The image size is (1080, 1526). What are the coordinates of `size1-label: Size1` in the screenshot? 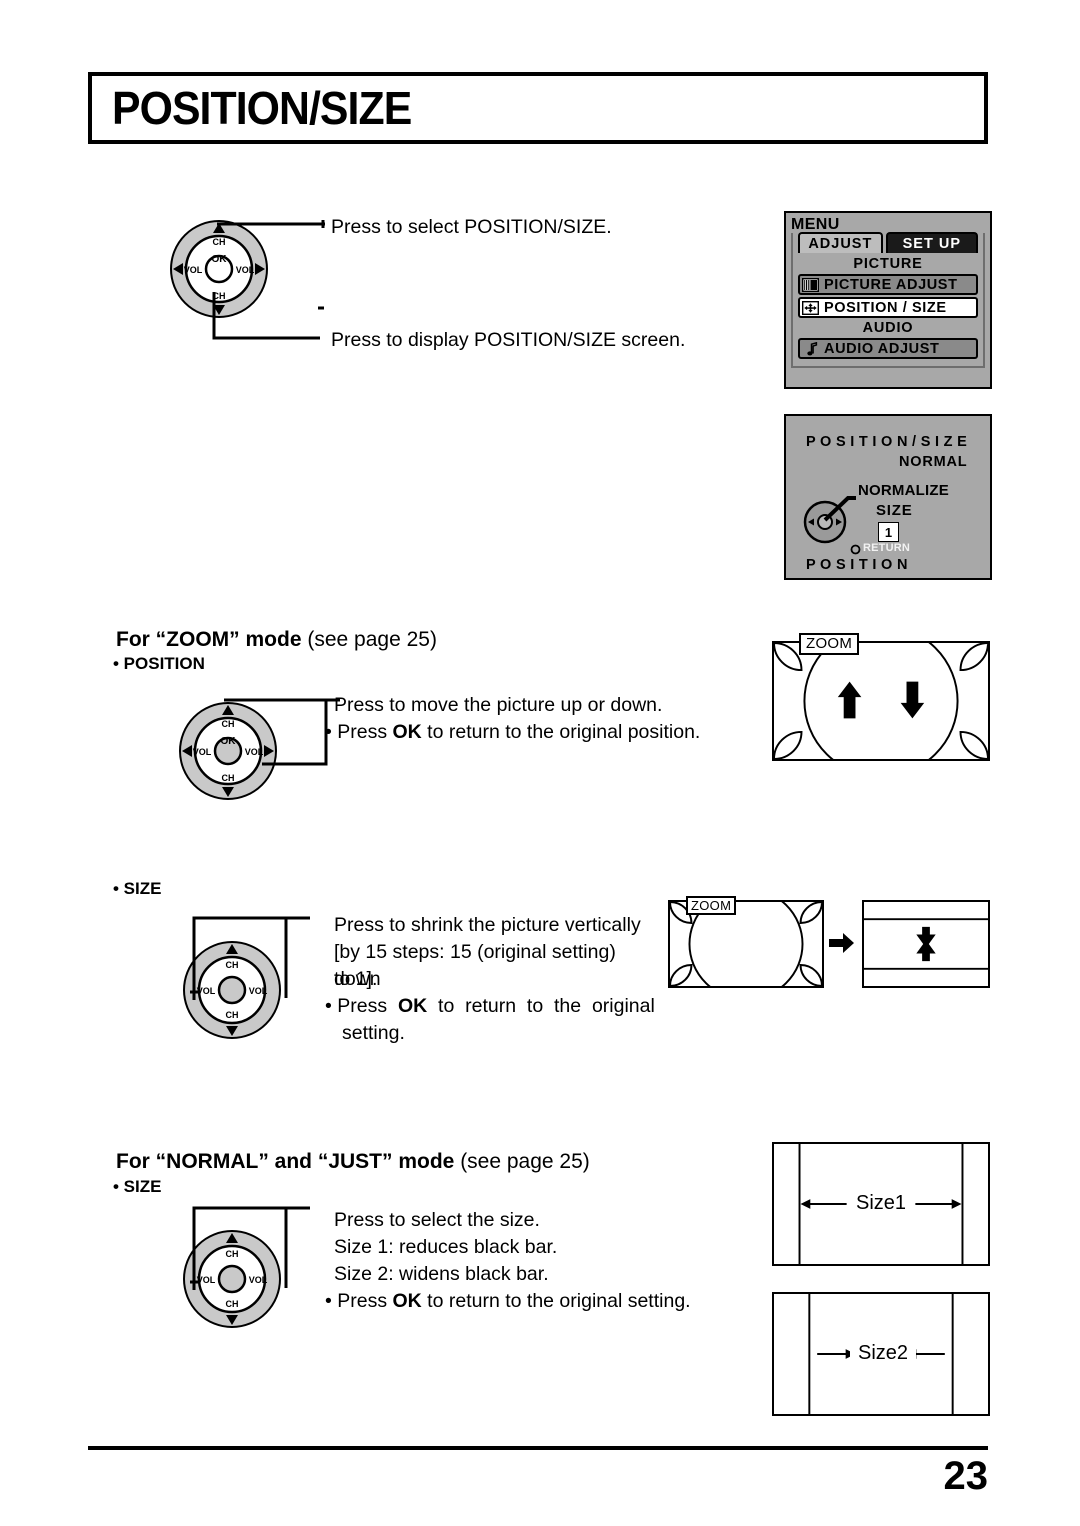 It's located at (881, 1203).